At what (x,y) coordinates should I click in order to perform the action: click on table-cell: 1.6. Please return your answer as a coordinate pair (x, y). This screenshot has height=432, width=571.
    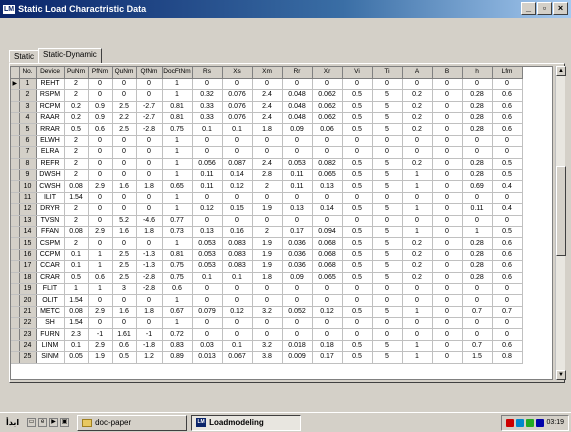
    Looking at the image, I should click on (124, 312).